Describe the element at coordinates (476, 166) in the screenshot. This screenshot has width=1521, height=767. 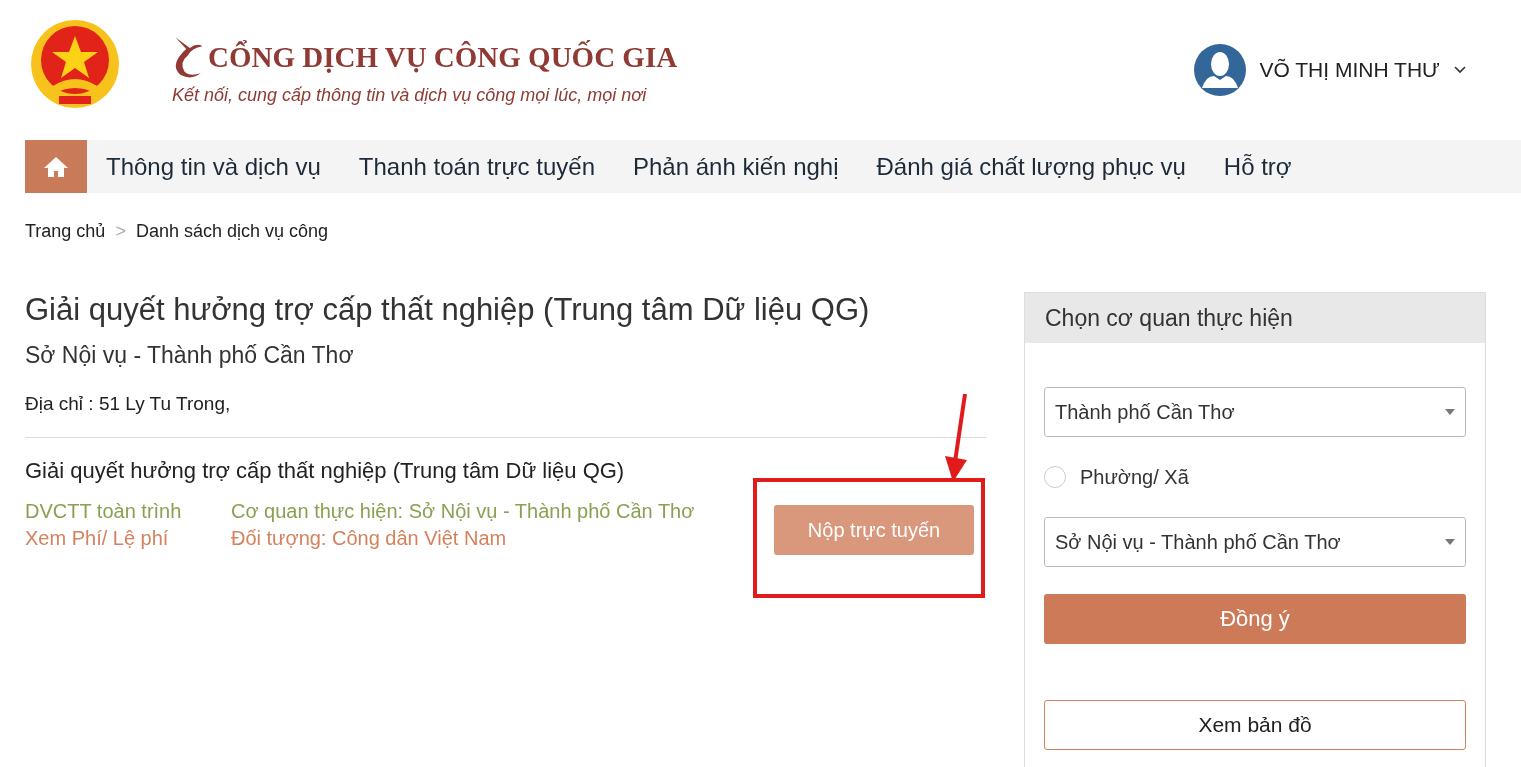
I see `nav-link: Thanh toán trực tuyến` at that location.